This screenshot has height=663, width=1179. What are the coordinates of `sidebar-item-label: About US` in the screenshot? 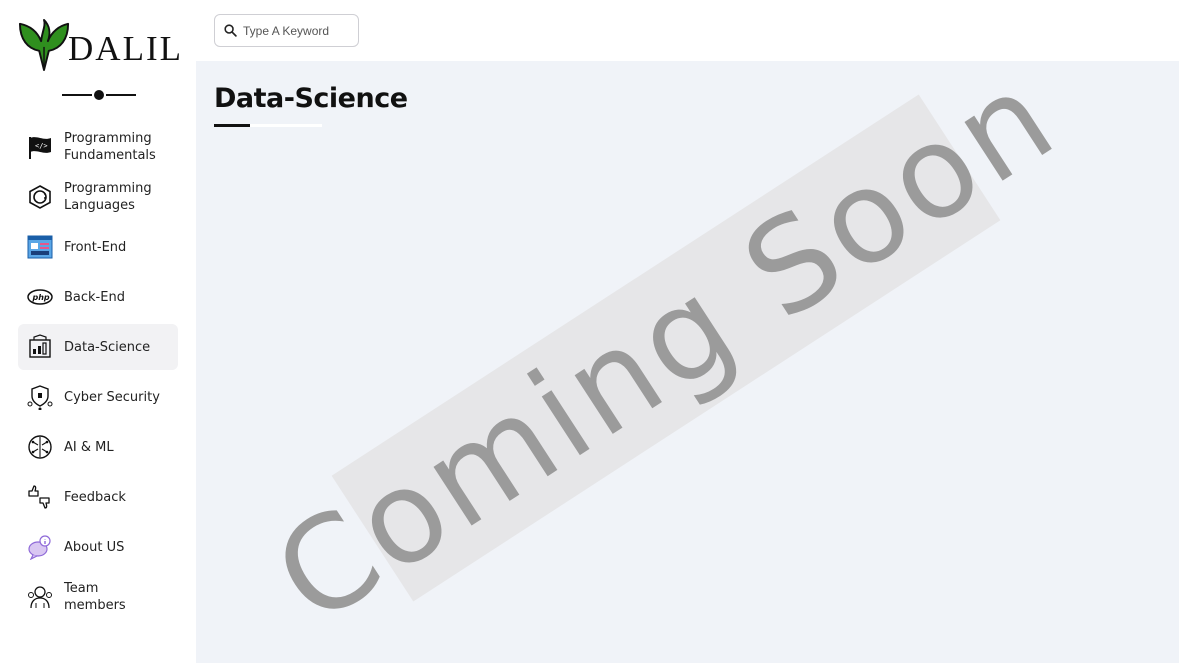 It's located at (94, 547).